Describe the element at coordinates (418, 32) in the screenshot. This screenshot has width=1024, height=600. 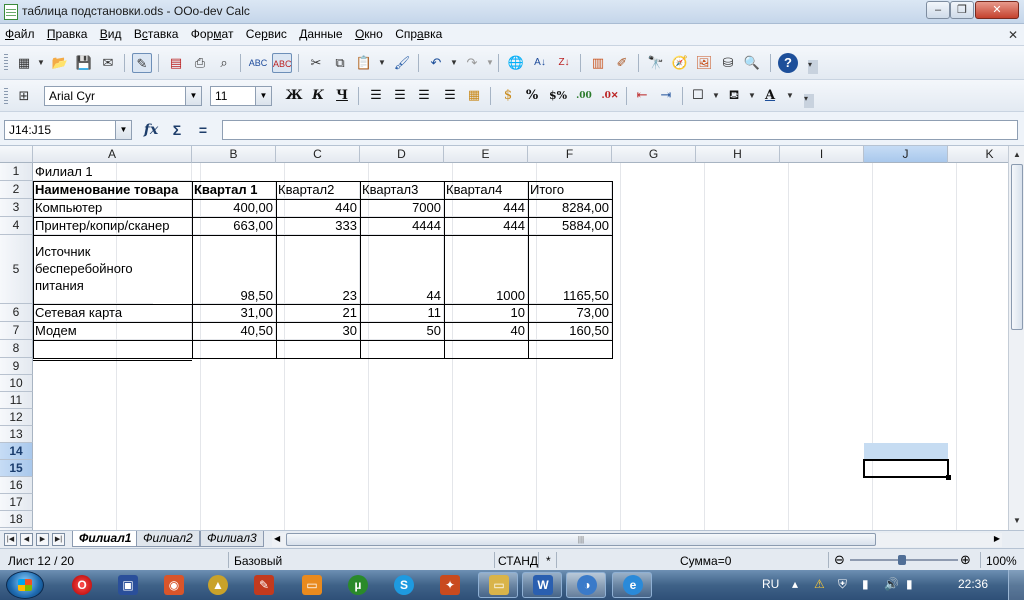
I see `menu-help: Справка` at that location.